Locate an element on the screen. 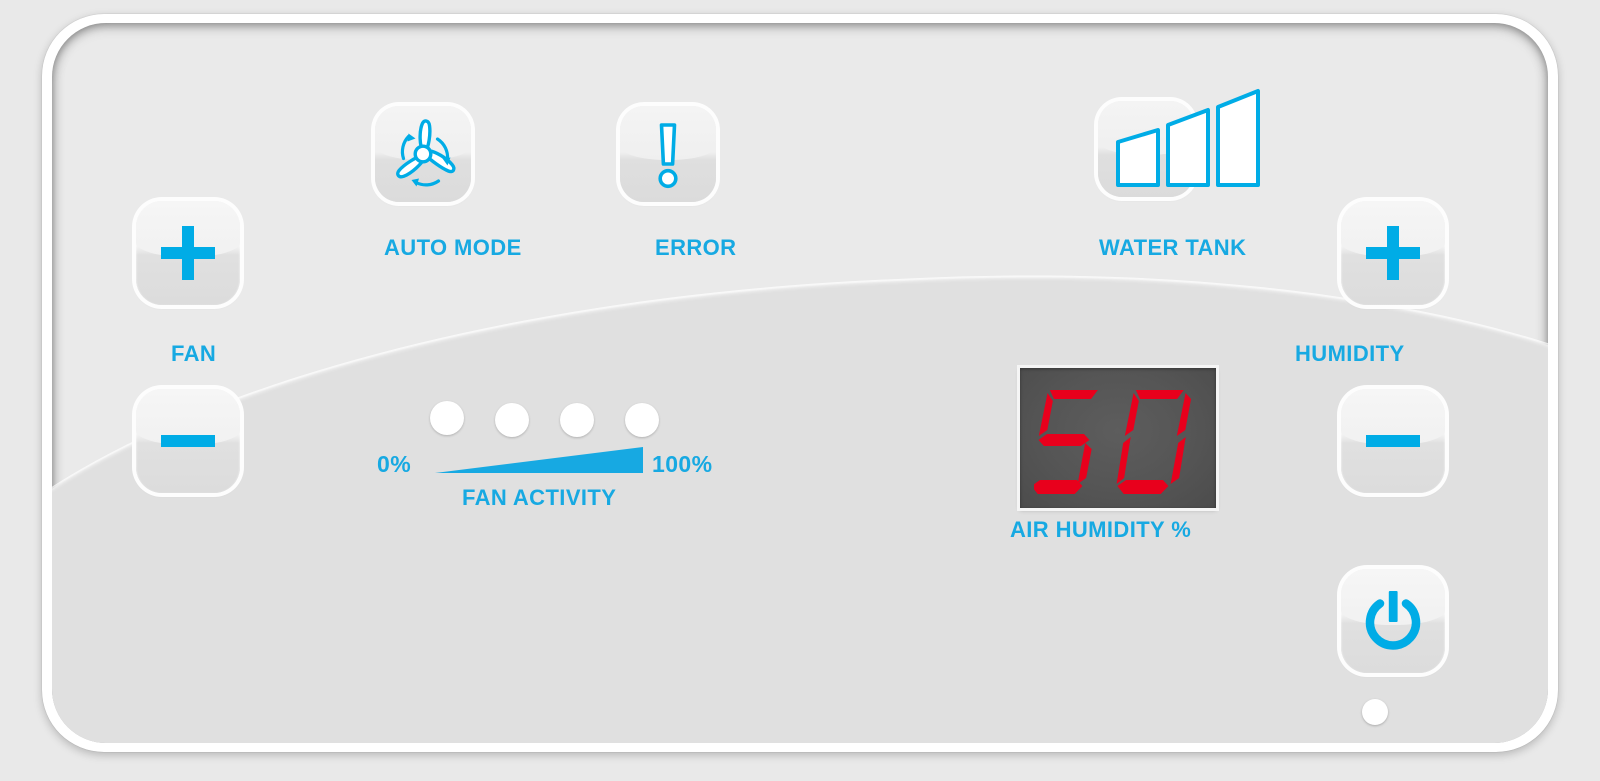  auto-mode-label: AUTO MODE is located at coordinates (453, 247).